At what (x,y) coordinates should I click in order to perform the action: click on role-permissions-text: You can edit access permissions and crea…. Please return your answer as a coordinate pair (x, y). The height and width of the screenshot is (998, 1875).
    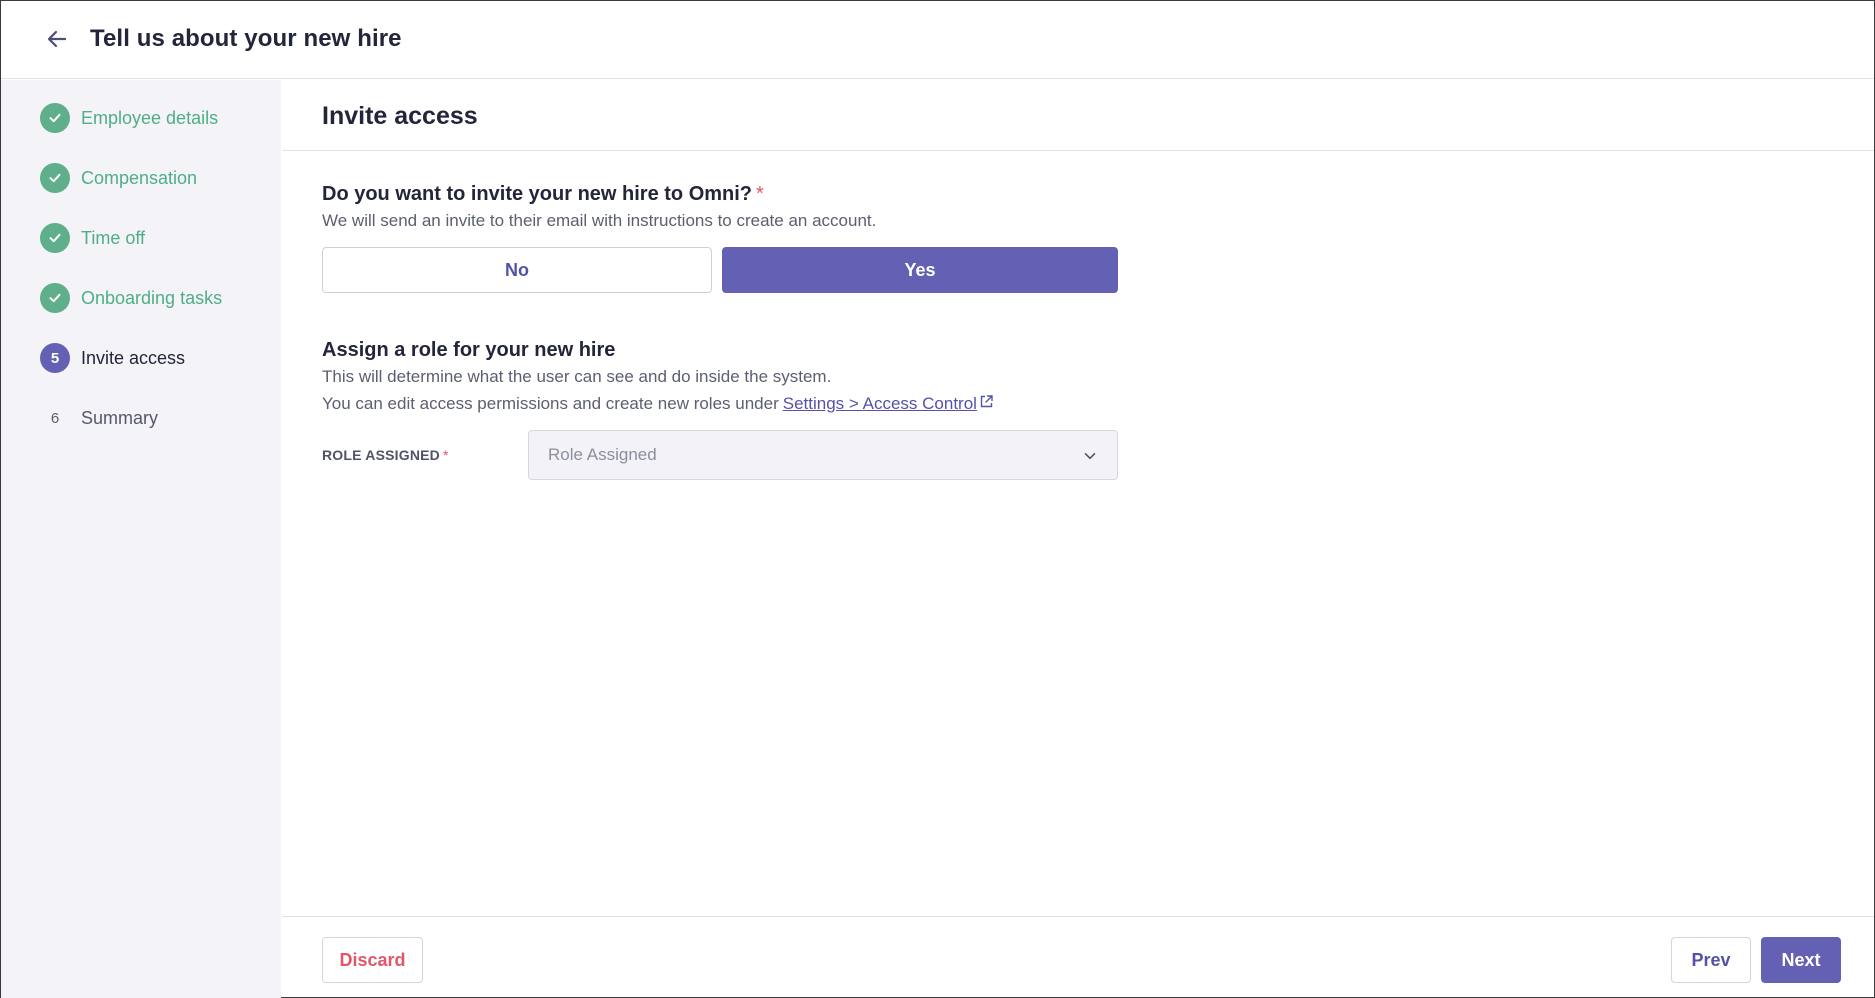
    Looking at the image, I should click on (550, 403).